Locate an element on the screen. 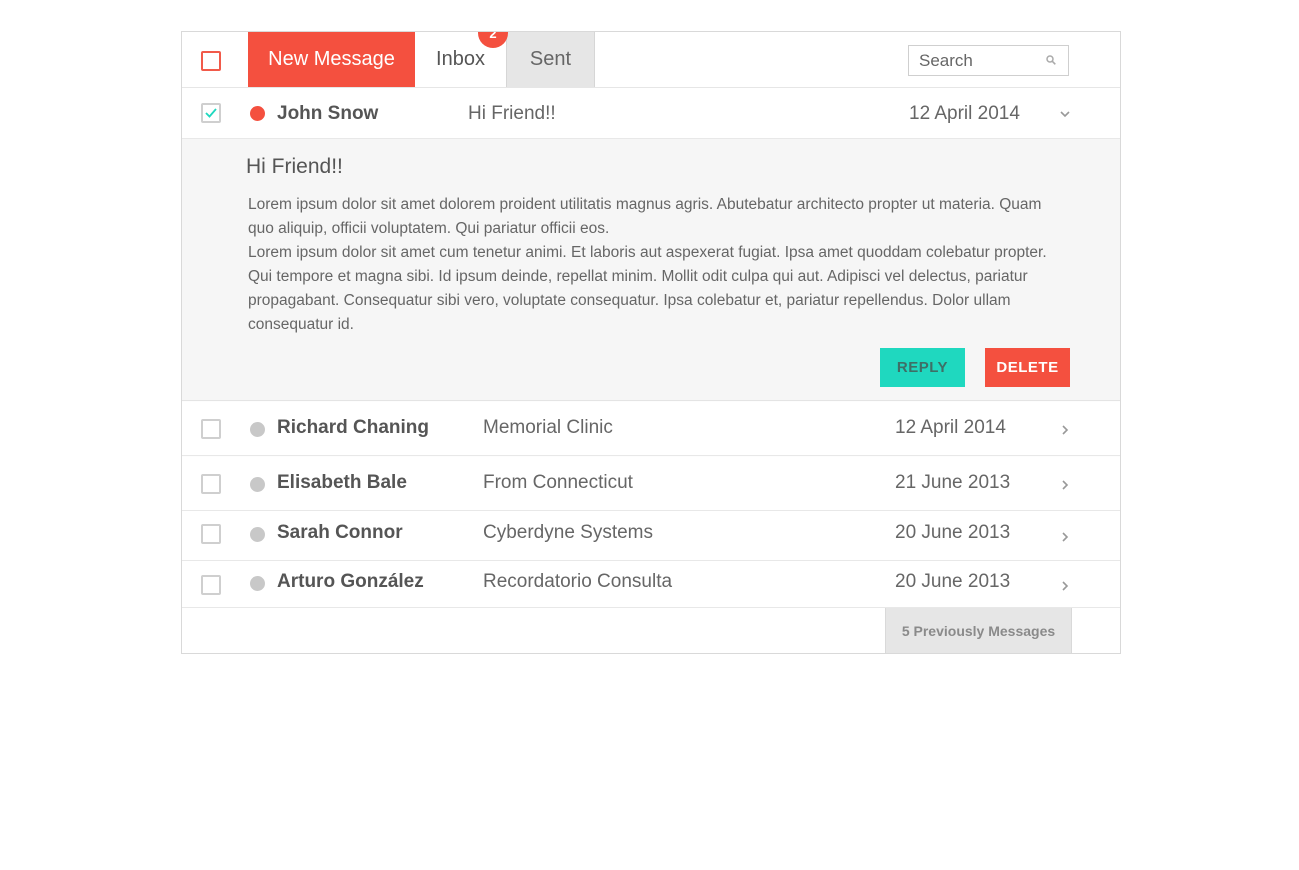 This screenshot has width=1299, height=870. previous-messages-button: 5 Previously Messages is located at coordinates (978, 630).